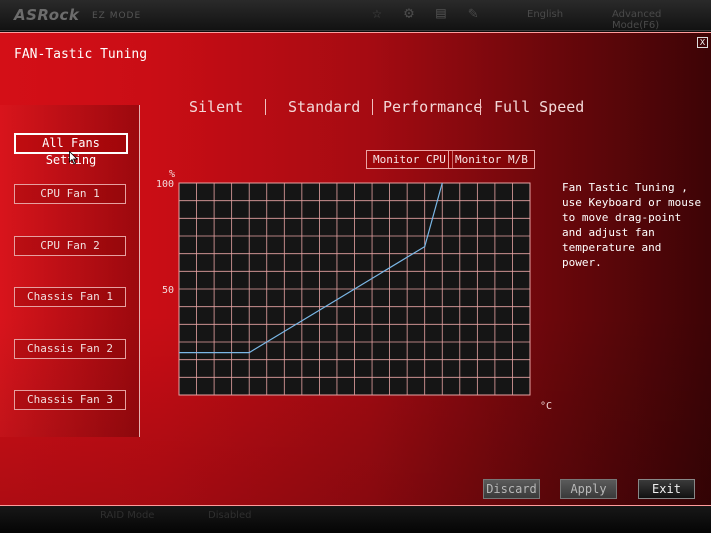 This screenshot has height=533, width=711. I want to click on raid-mode-value: Disabled, so click(230, 515).